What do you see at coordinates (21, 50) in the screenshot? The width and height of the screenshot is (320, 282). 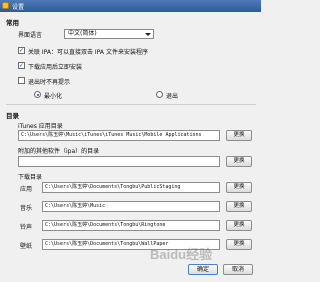 I see `associate-ipa-checkbox: ✓` at bounding box center [21, 50].